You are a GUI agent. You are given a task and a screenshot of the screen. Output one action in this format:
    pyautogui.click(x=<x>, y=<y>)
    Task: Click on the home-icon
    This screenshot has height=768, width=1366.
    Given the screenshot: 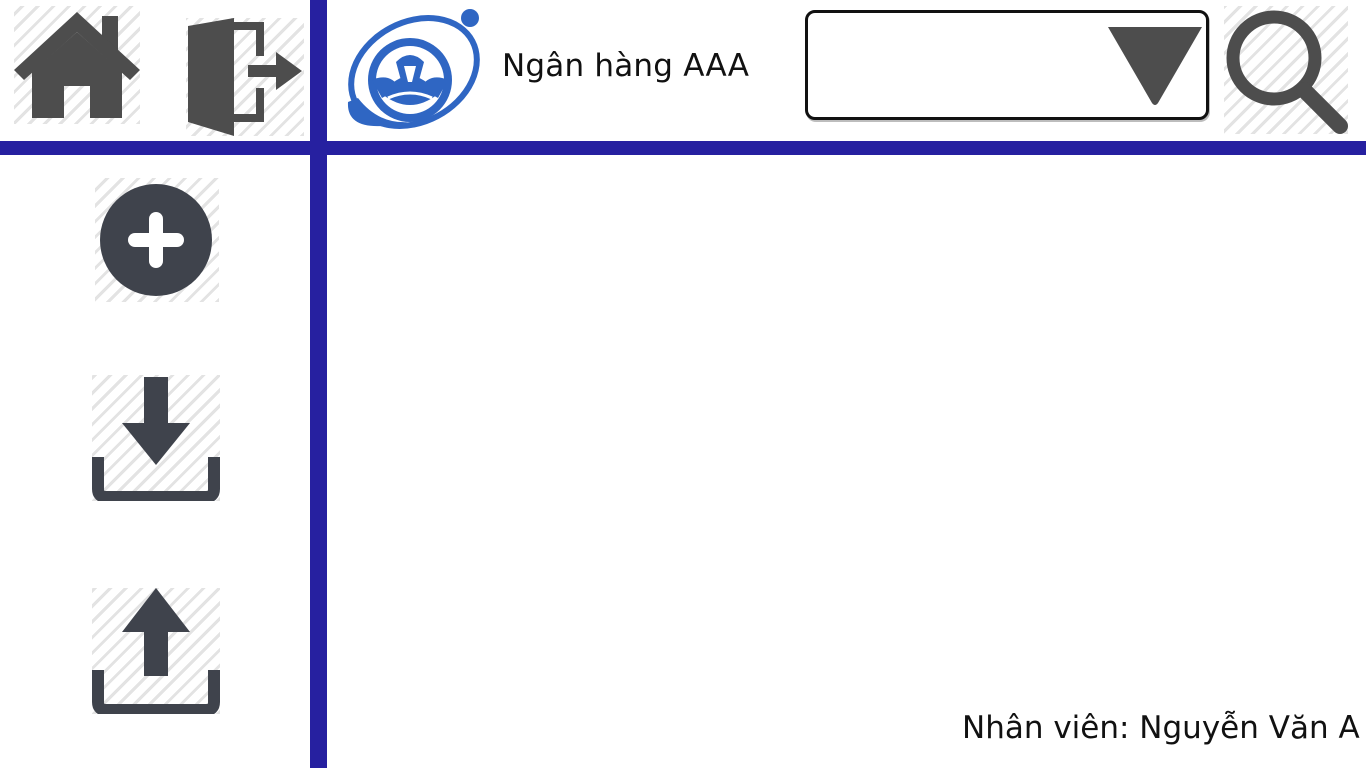 What is the action you would take?
    pyautogui.click(x=77, y=65)
    